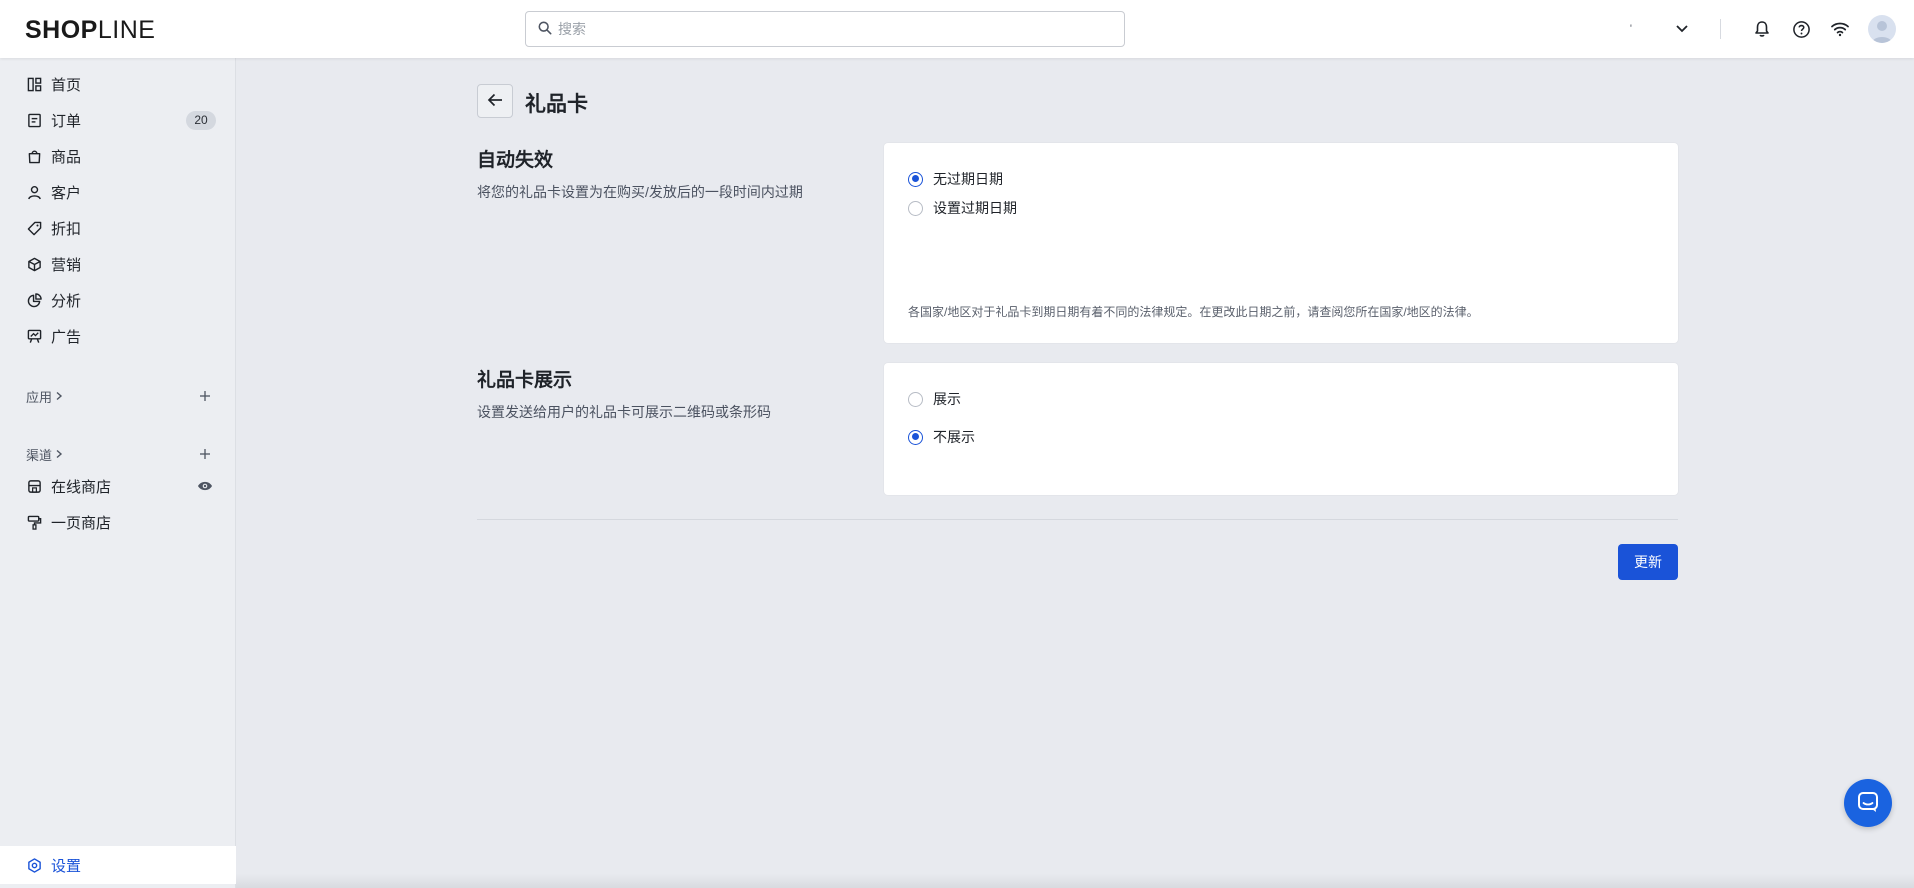 The width and height of the screenshot is (1914, 888). Describe the element at coordinates (34, 522) in the screenshot. I see `paint-roller-icon` at that location.